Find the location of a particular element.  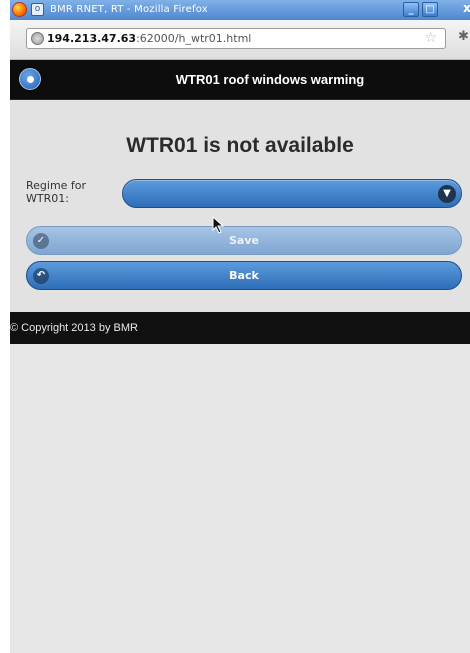

regime-select: ▼ is located at coordinates (292, 193).